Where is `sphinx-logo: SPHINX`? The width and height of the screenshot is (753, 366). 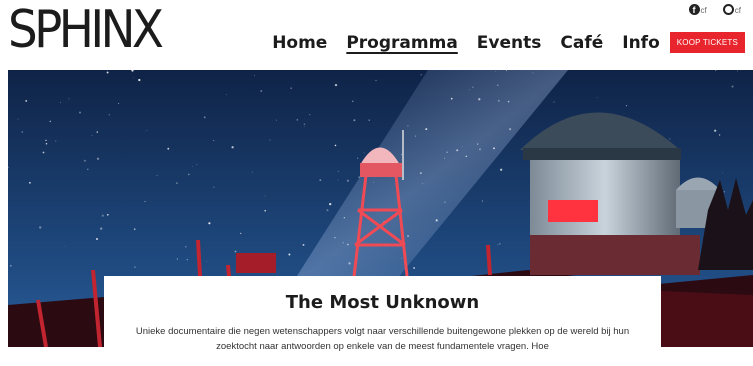 sphinx-logo: SPHINX is located at coordinates (86, 30).